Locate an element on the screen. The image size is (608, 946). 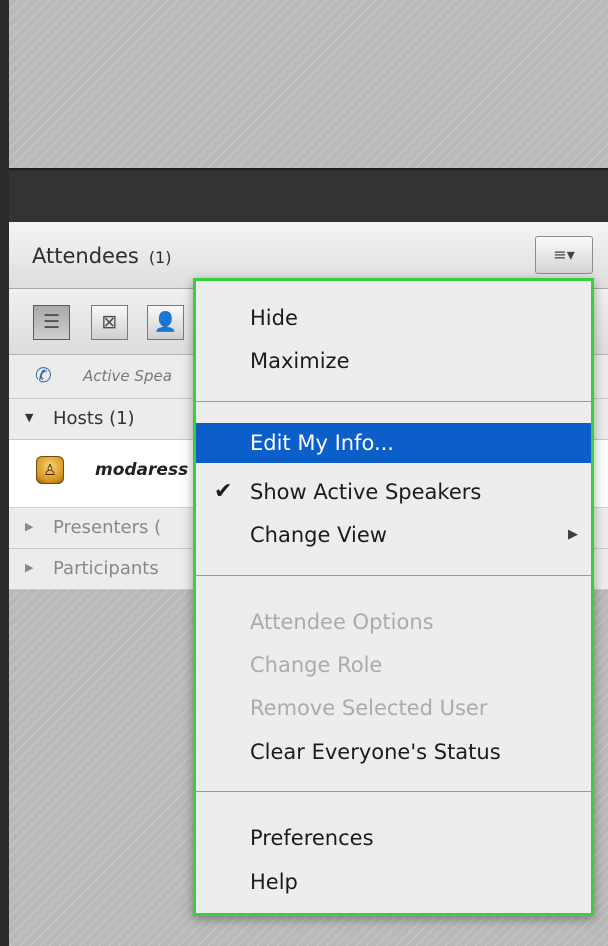
menu-item-change-view-label: Change View is located at coordinates (318, 535).